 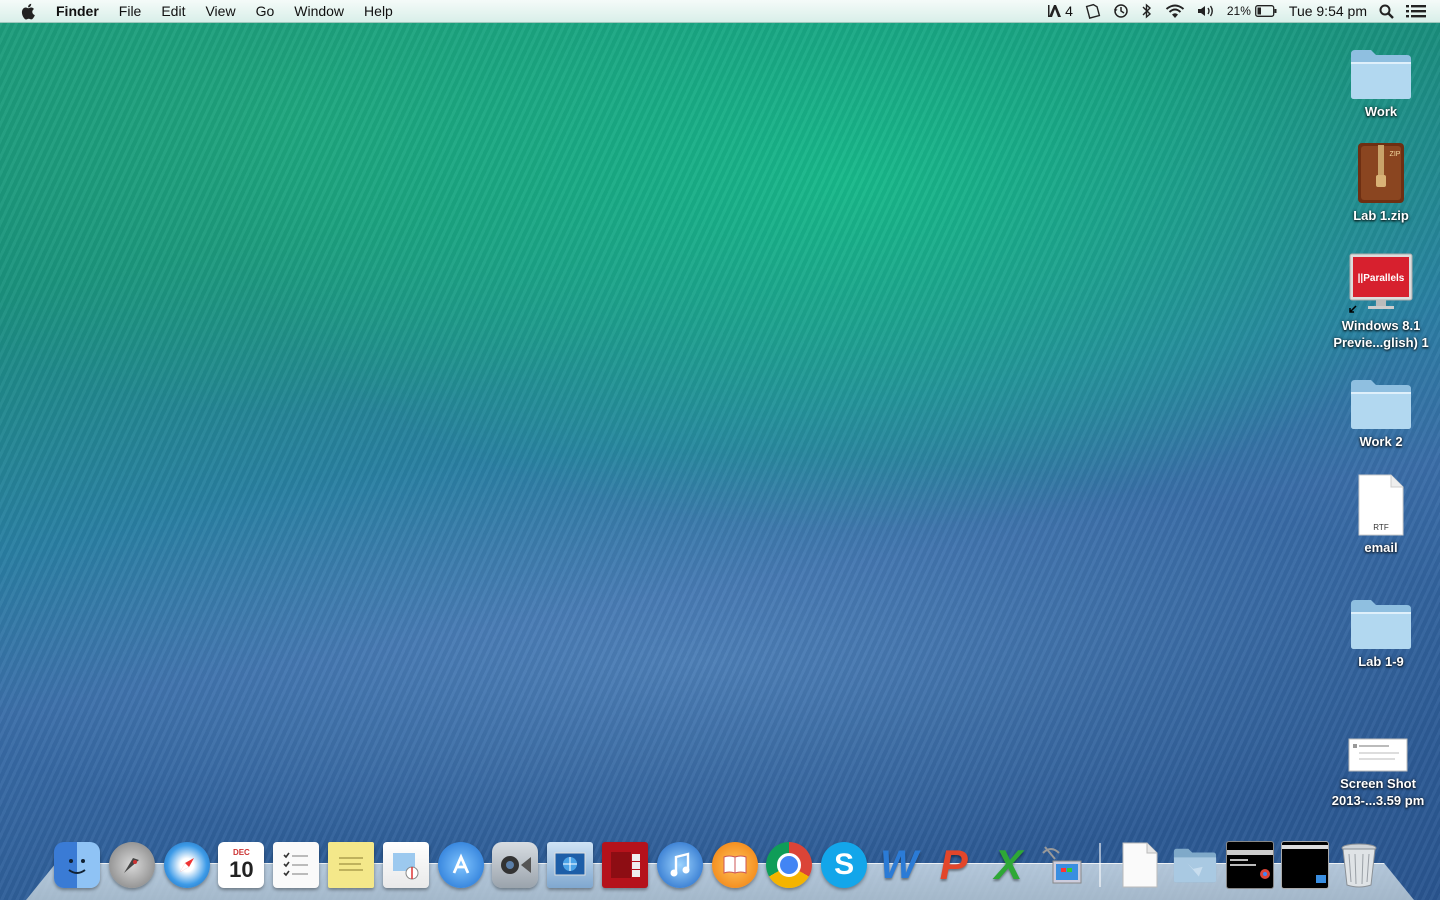 I want to click on excel-icon: X, so click(x=1009, y=865).